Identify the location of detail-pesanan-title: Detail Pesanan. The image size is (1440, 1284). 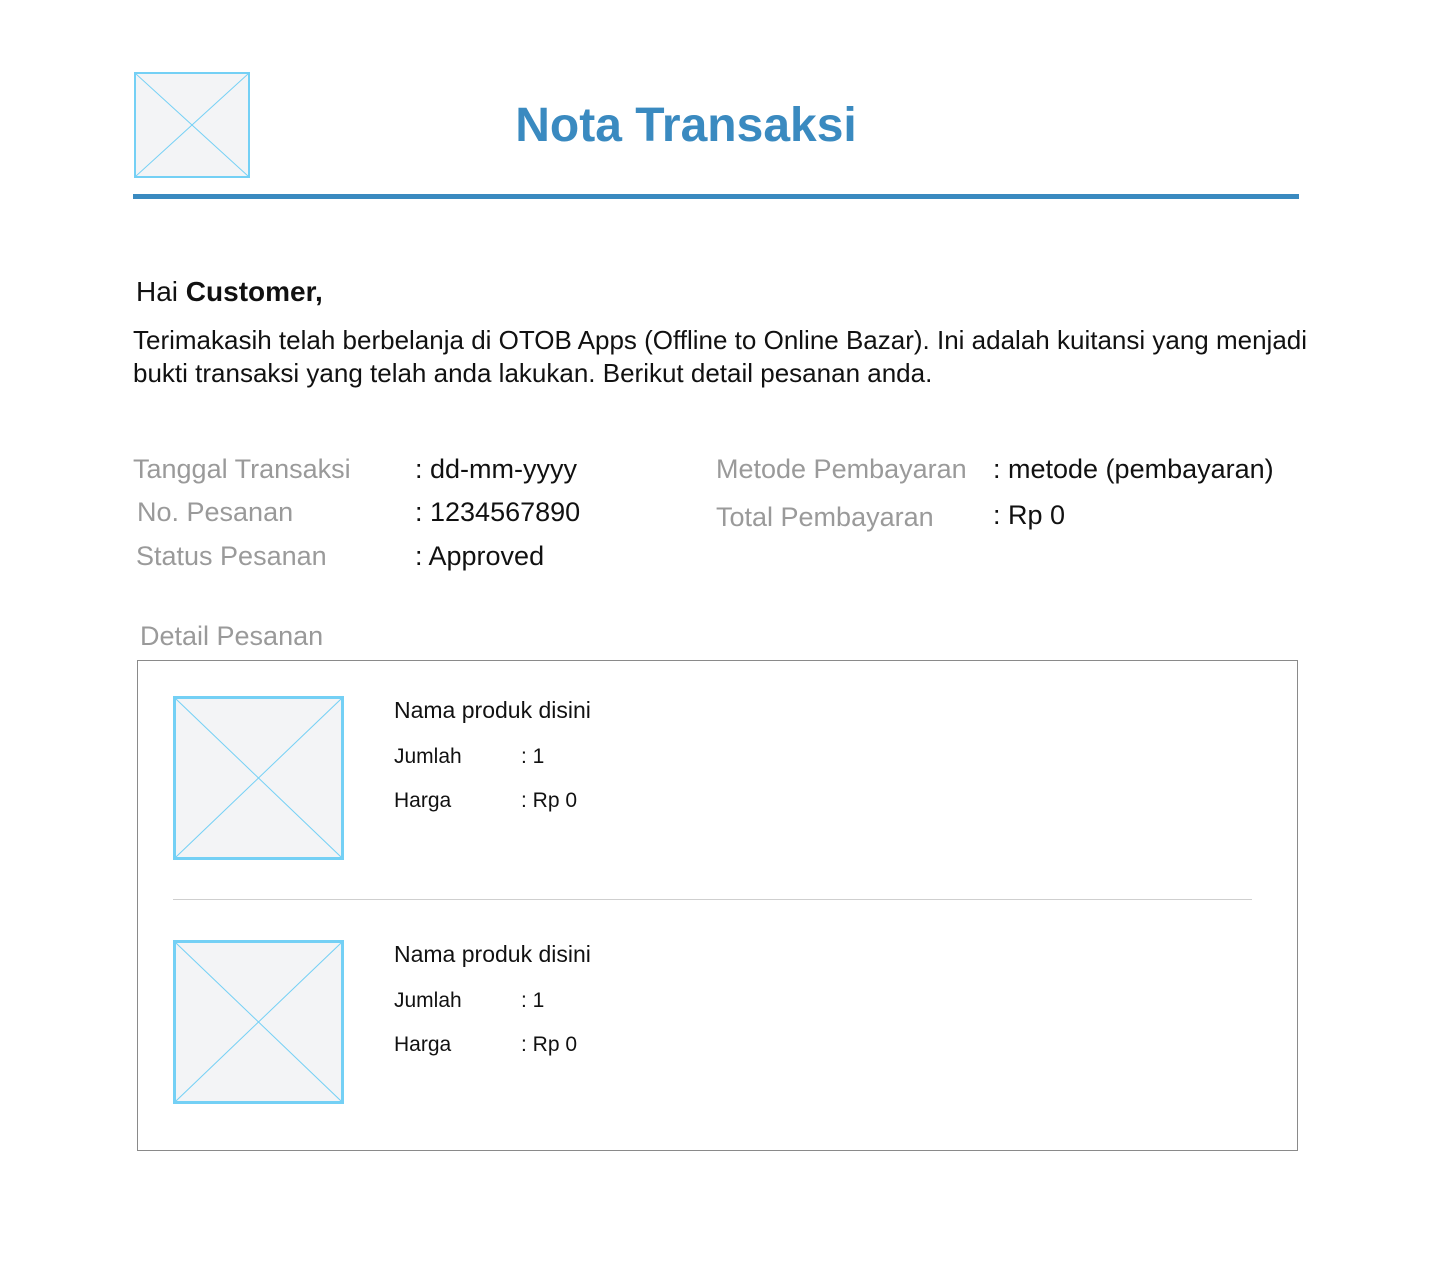
(232, 636).